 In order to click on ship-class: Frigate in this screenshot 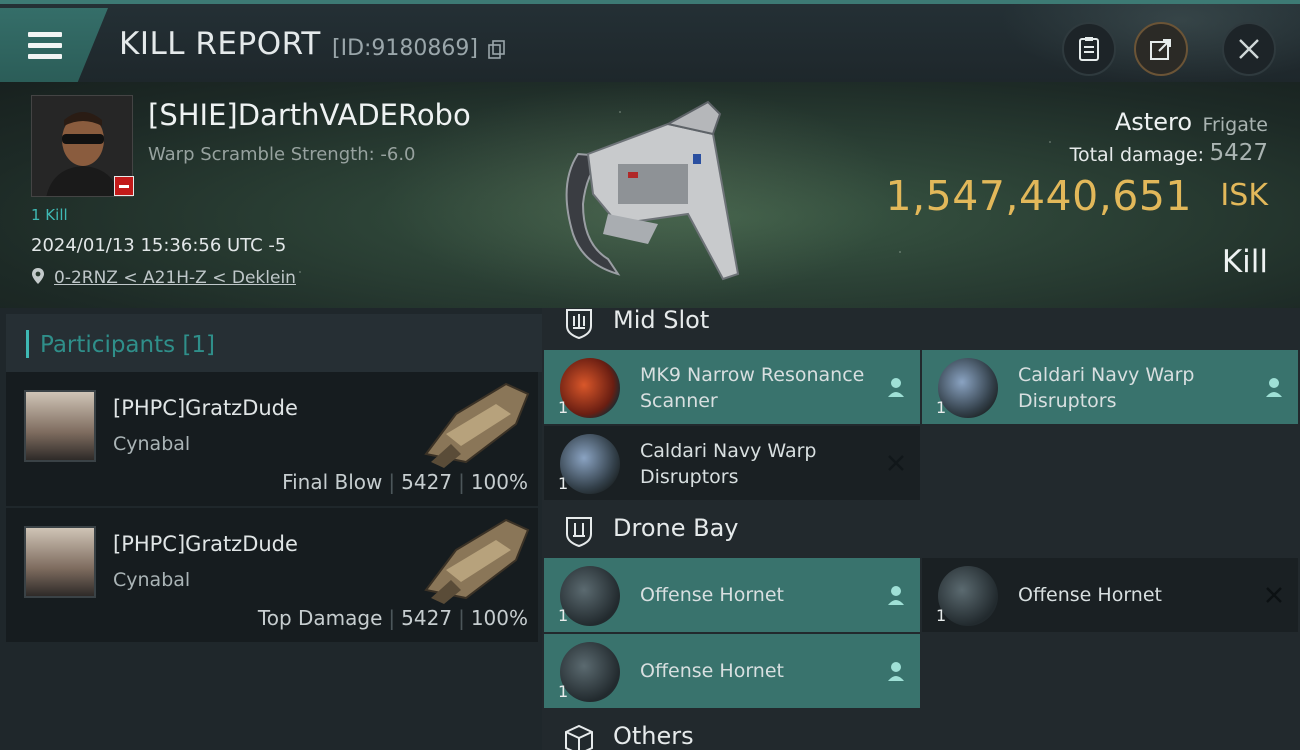, I will do `click(1235, 125)`.